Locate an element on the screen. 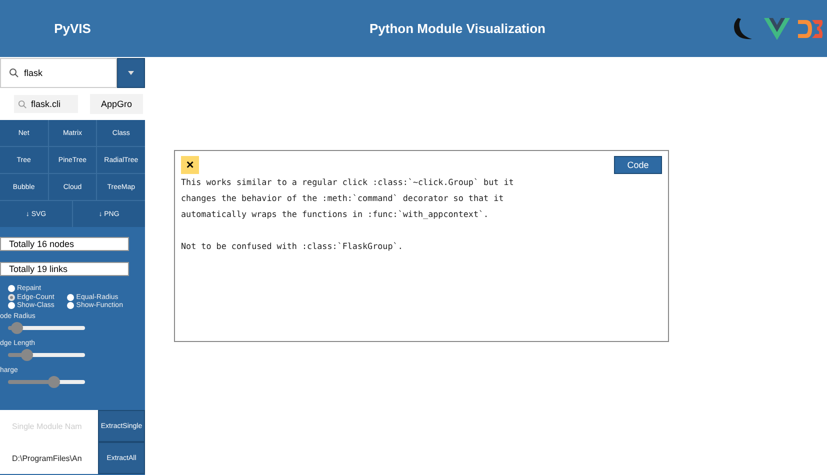 This screenshot has height=475, width=827. d3-logo-icon is located at coordinates (811, 29).